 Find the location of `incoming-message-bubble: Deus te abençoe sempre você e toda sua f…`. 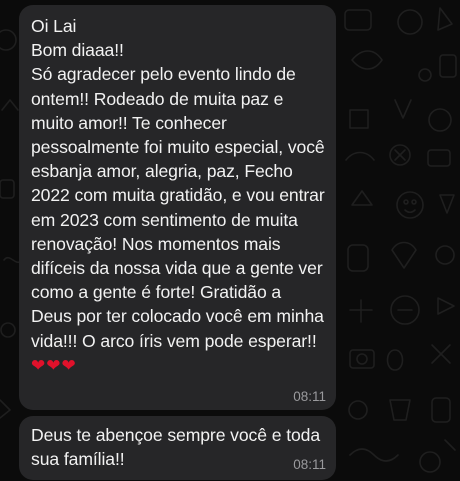

incoming-message-bubble: Deus te abençoe sempre você e toda sua f… is located at coordinates (177, 448).